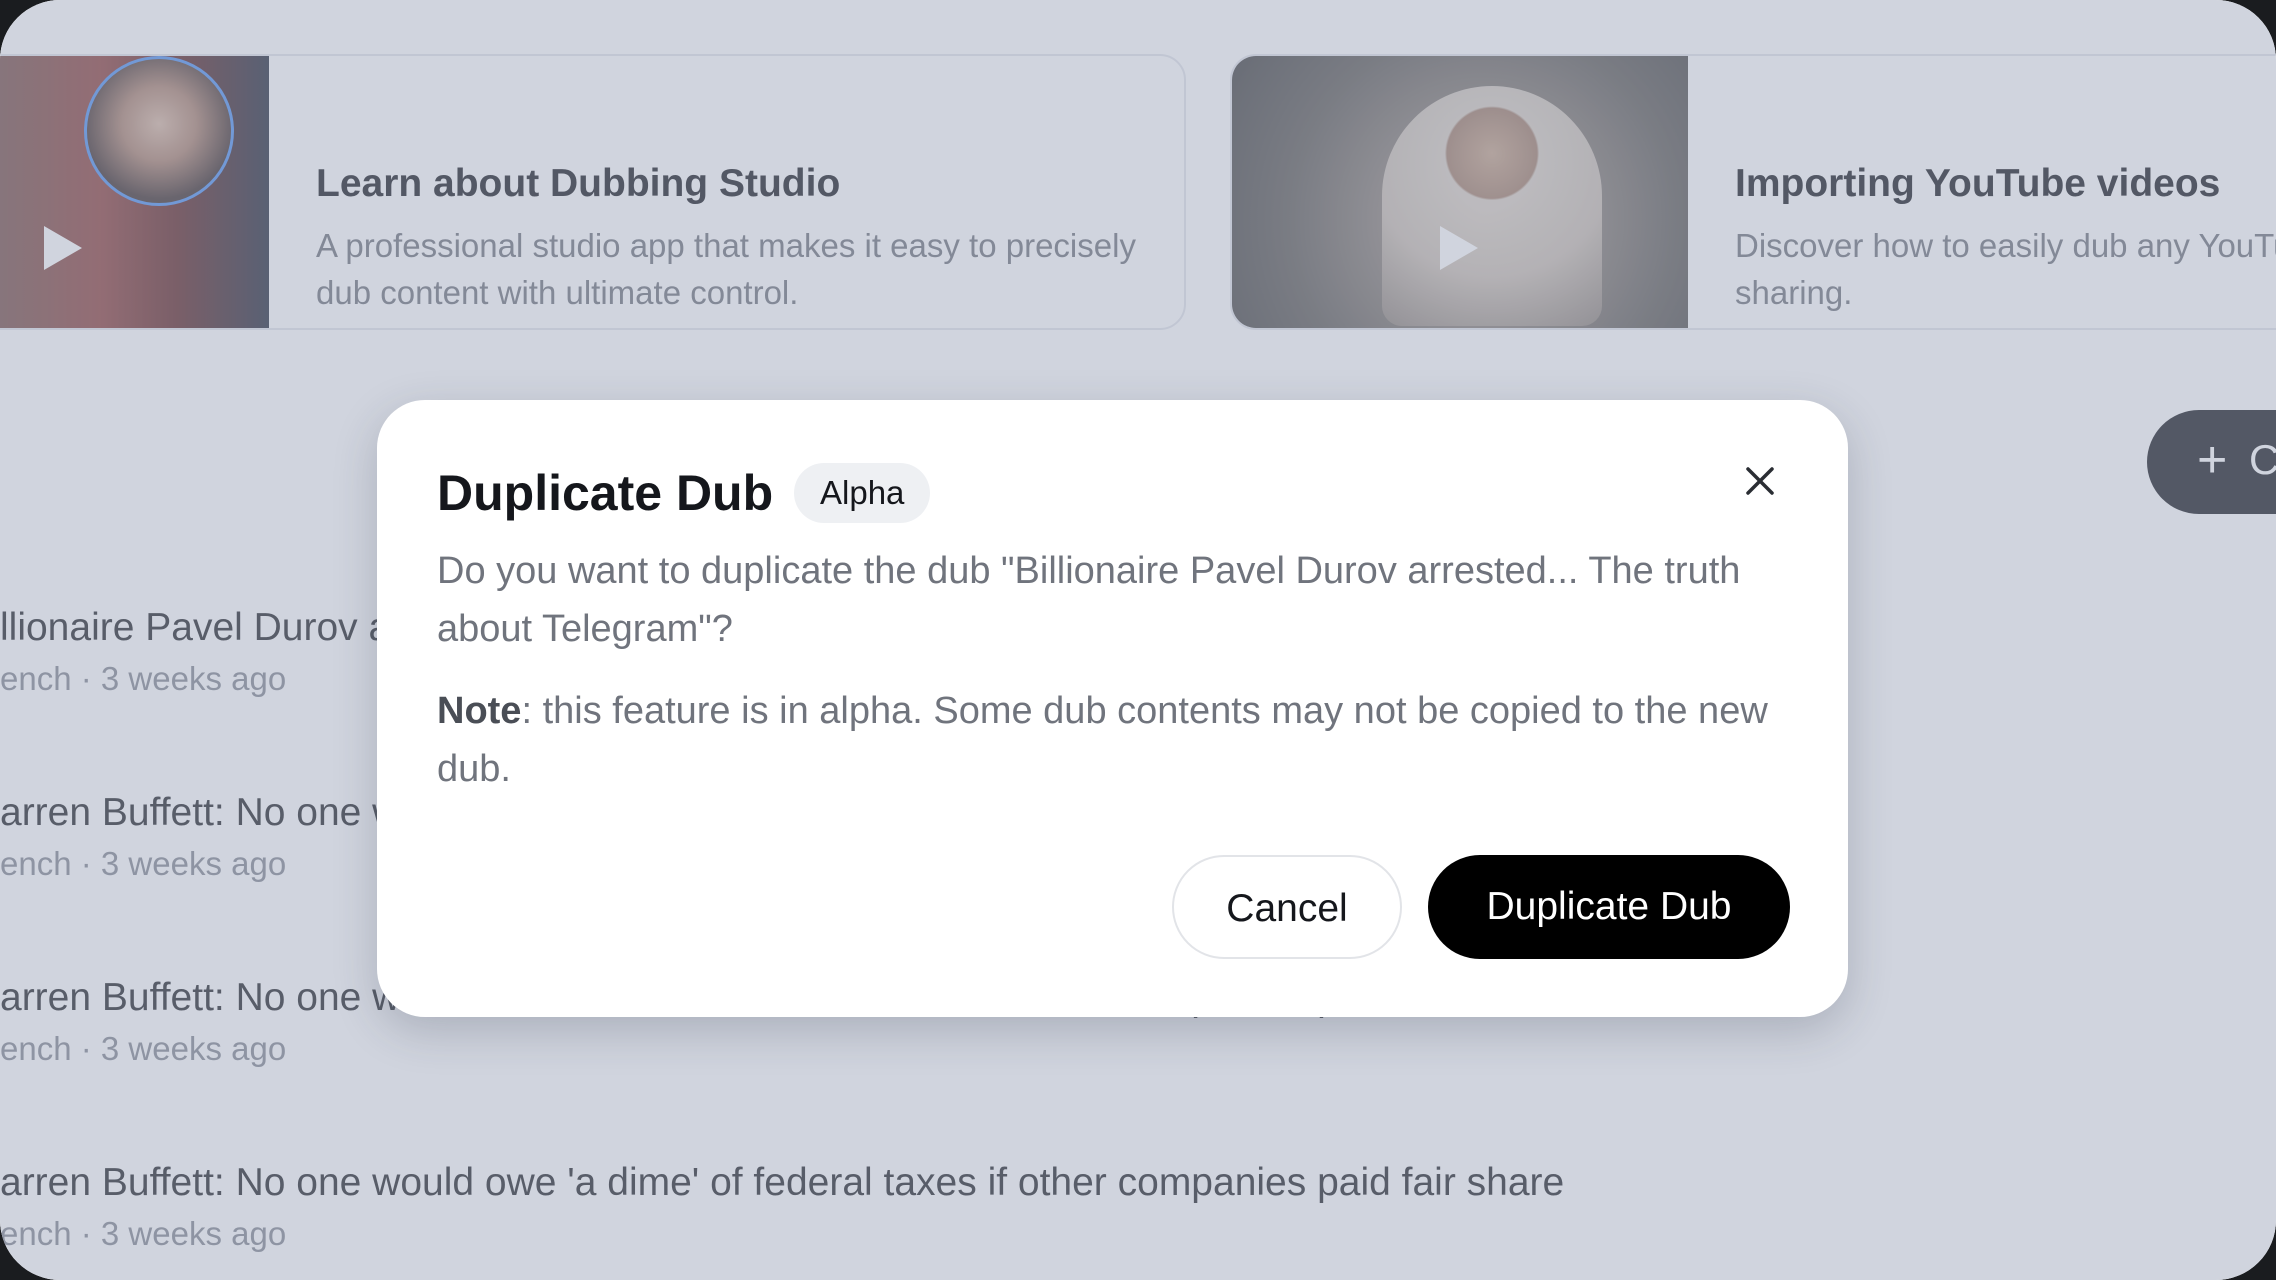 The width and height of the screenshot is (2276, 1280). What do you see at coordinates (1287, 907) in the screenshot?
I see `cancel-button: Cancel` at bounding box center [1287, 907].